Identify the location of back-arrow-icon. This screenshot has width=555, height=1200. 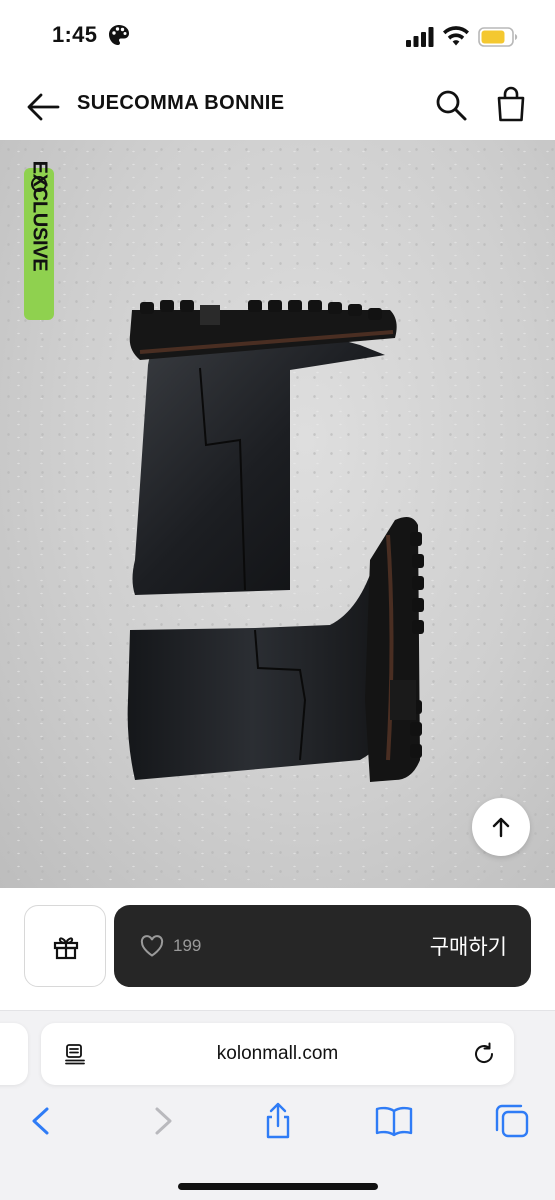
(43, 107).